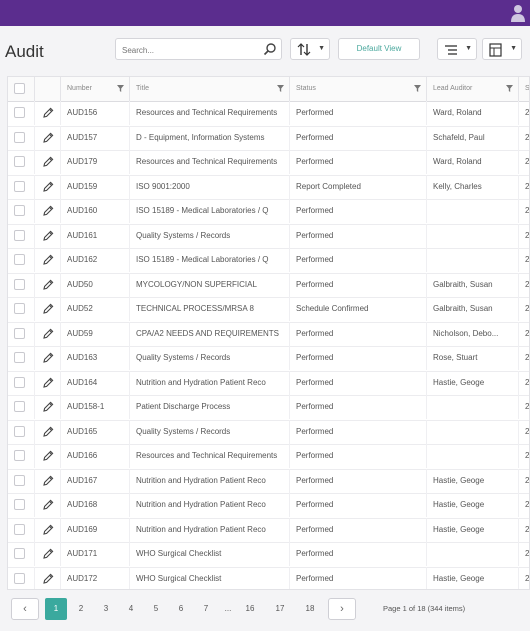 This screenshot has height=631, width=530. What do you see at coordinates (342, 609) in the screenshot?
I see `next-page-button: ›` at bounding box center [342, 609].